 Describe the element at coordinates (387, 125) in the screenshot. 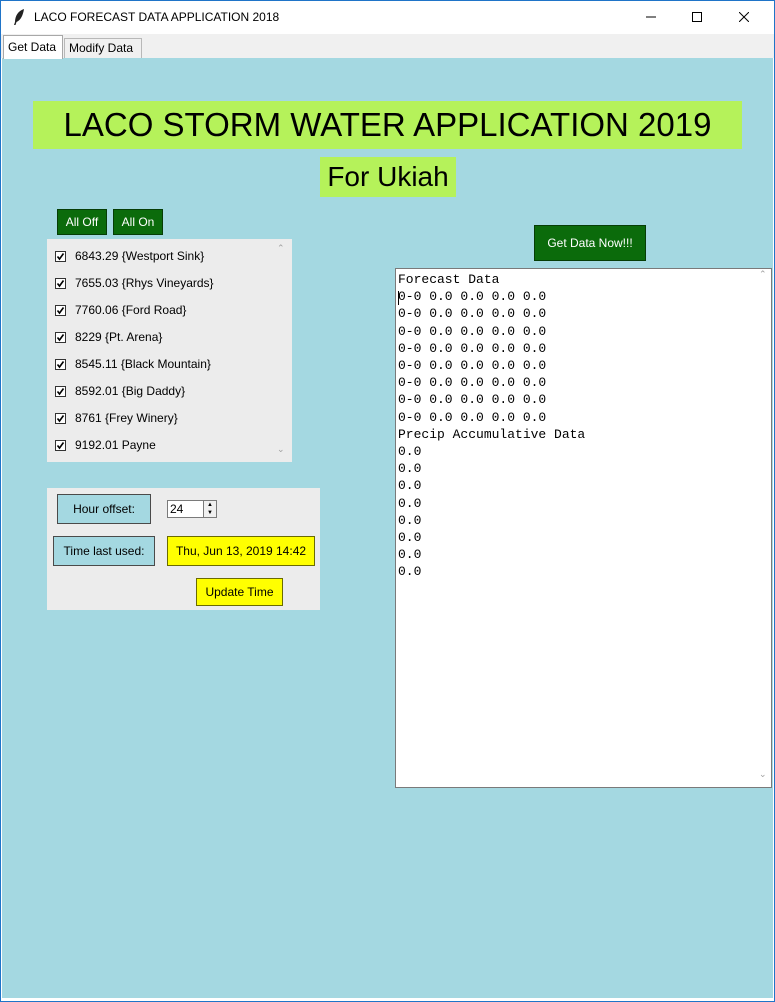

I see `page-title: LACO STORM WATER APPLICATION 2019` at that location.